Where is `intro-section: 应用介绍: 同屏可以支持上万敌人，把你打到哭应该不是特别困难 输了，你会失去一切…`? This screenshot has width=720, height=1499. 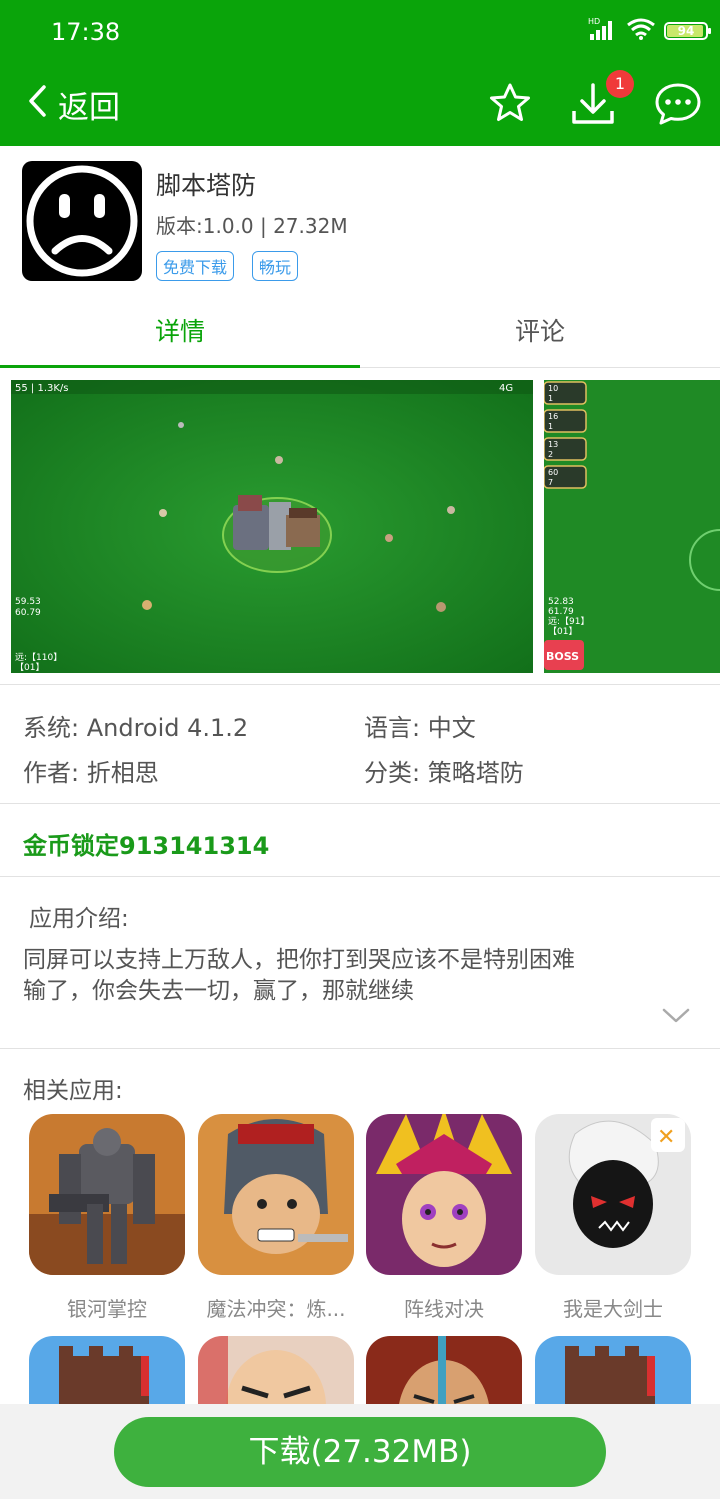 intro-section: 应用介绍: 同屏可以支持上万敌人，把你打到哭应该不是特别困难 输了，你会失去一切… is located at coordinates (360, 963).